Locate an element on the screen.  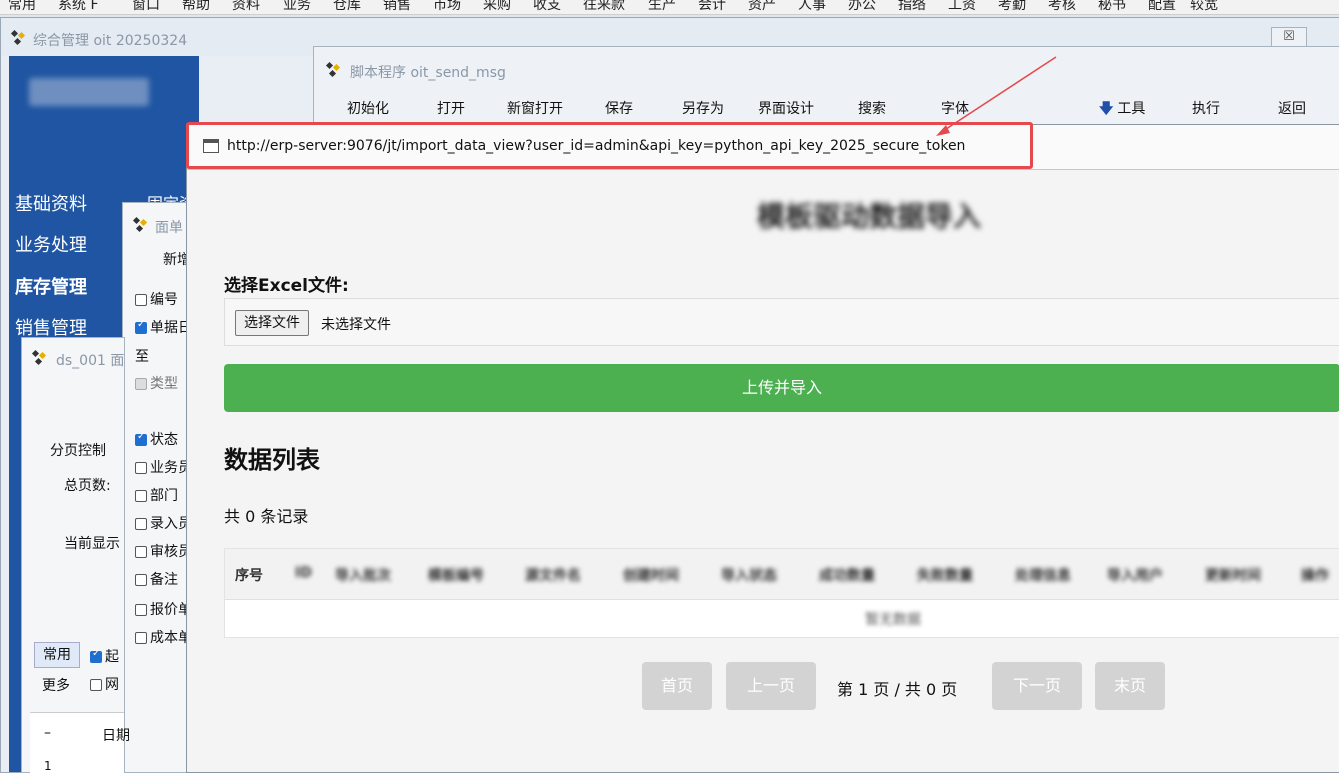
page-title: 模板驱动数据导入 is located at coordinates (869, 216).